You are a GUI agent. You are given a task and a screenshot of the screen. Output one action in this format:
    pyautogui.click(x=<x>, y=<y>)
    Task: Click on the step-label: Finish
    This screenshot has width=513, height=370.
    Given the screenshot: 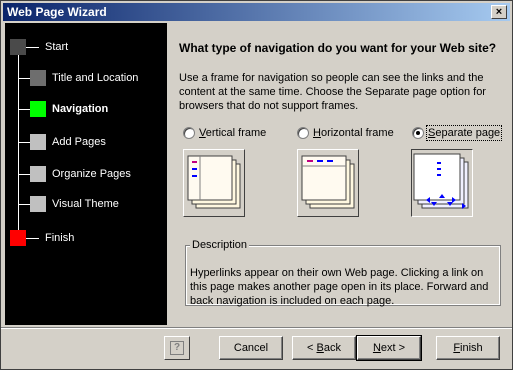 What is the action you would take?
    pyautogui.click(x=60, y=238)
    